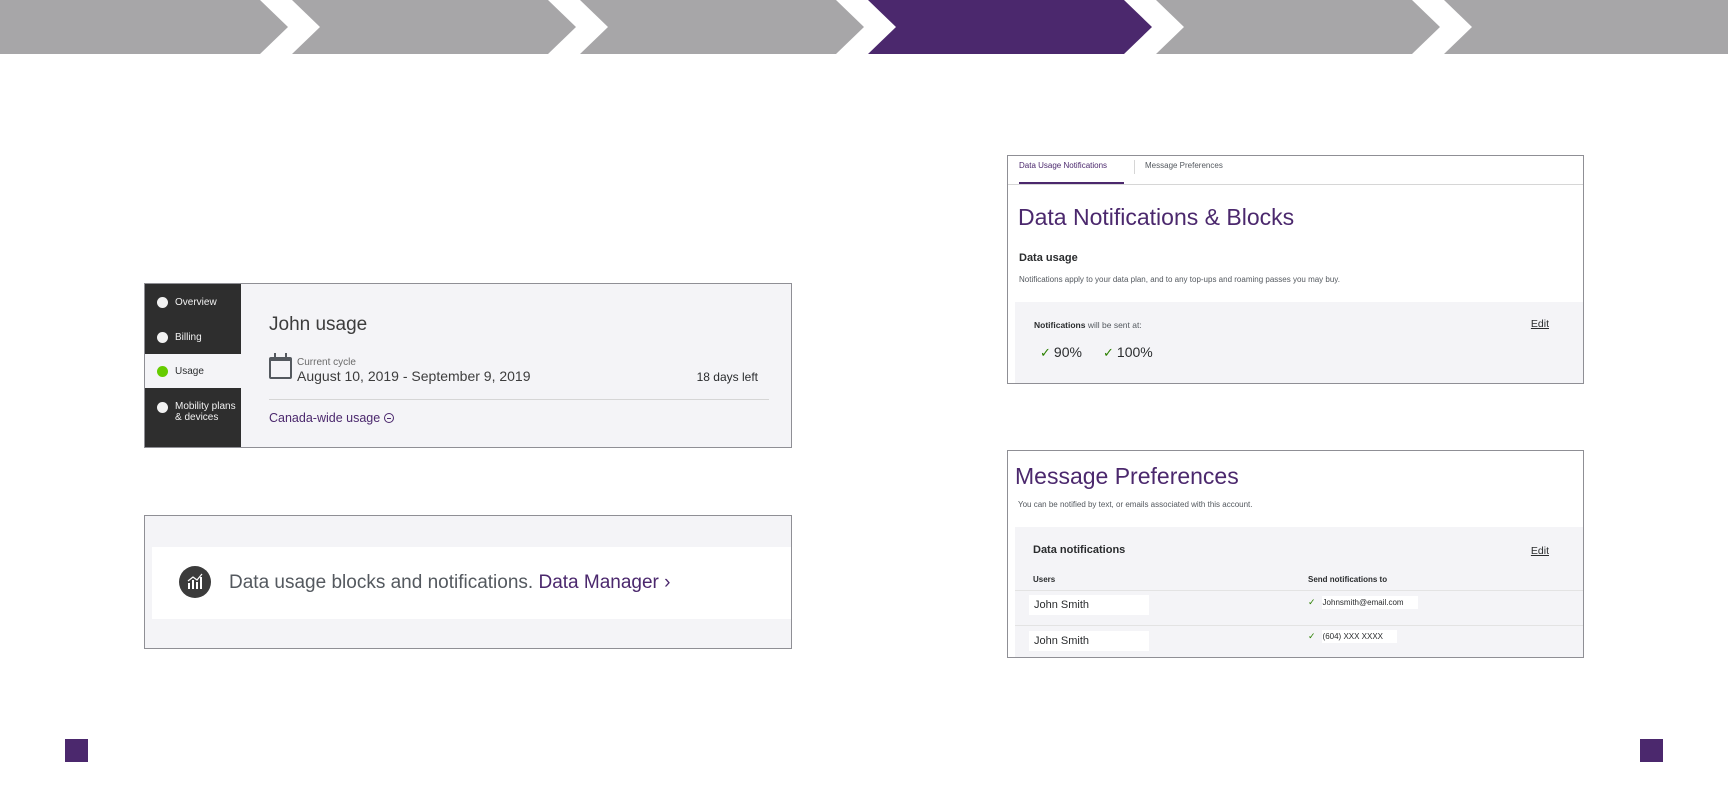  I want to click on dollar-icon, so click(162, 337).